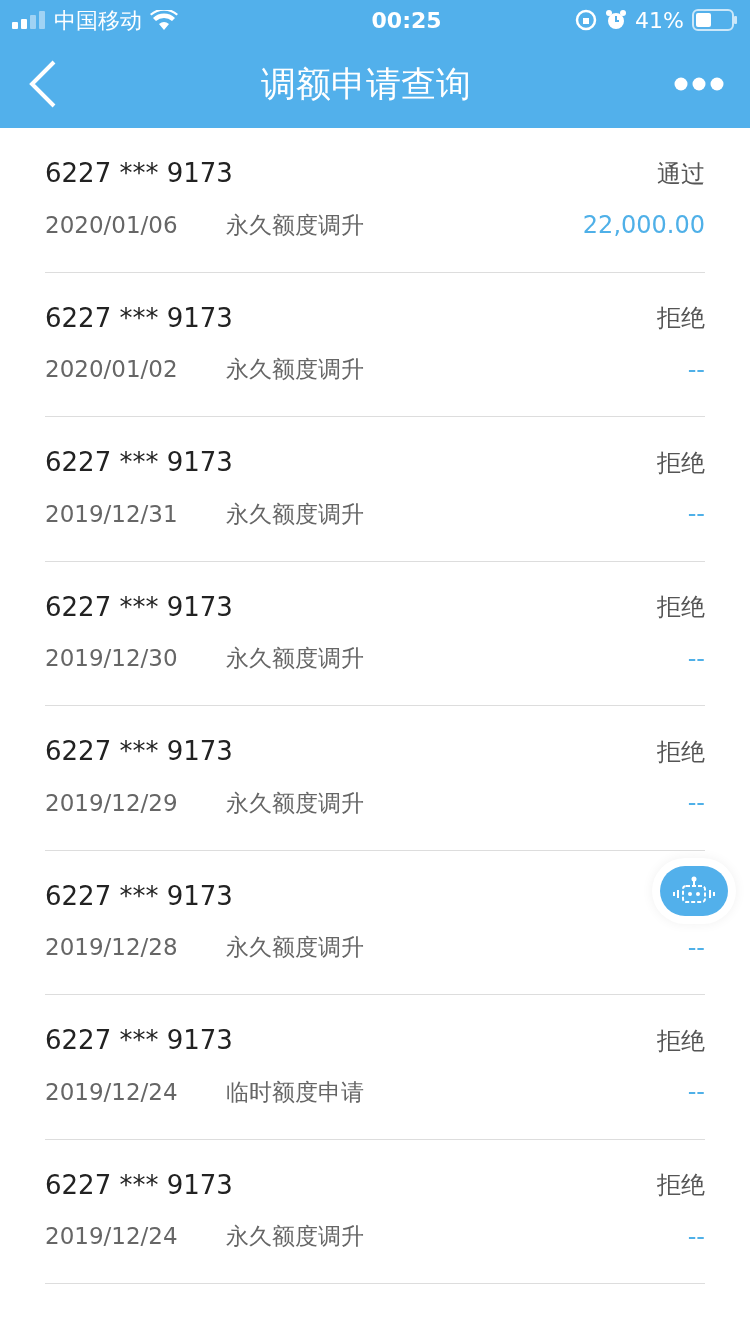  I want to click on application-date: 2020/01/06, so click(111, 225).